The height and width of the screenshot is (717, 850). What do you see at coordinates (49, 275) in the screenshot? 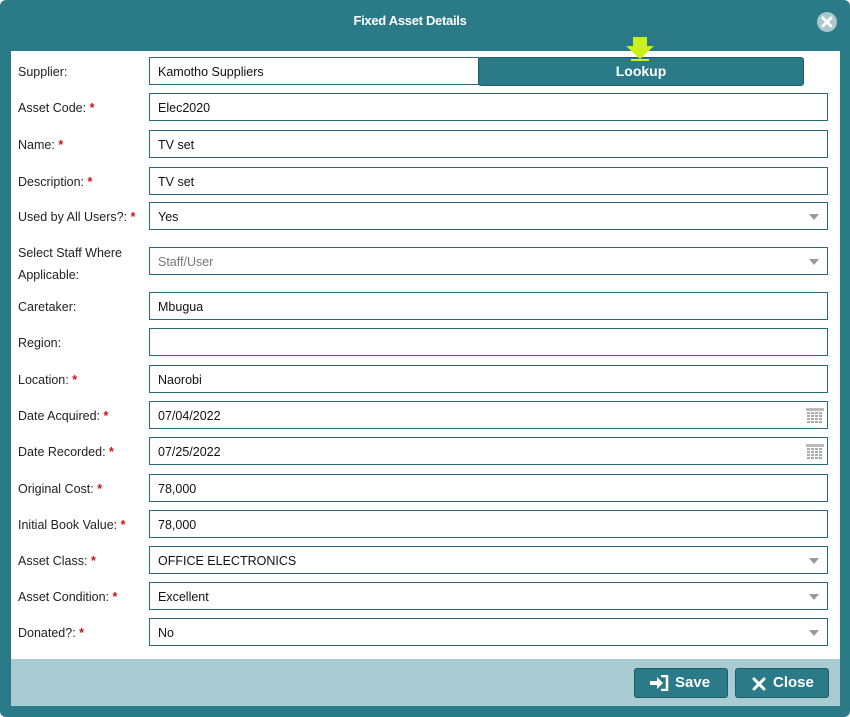
I see `select-staff-label-line2: Applicable:` at bounding box center [49, 275].